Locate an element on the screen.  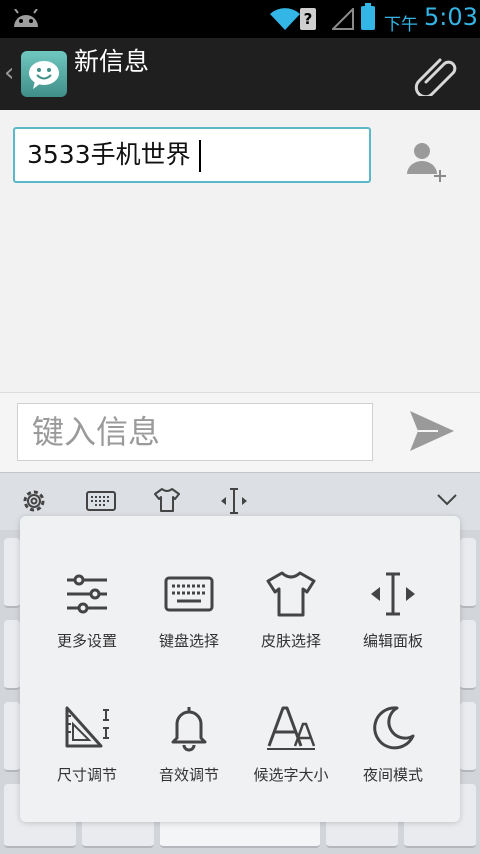
cursor-edit-icon is located at coordinates (393, 594).